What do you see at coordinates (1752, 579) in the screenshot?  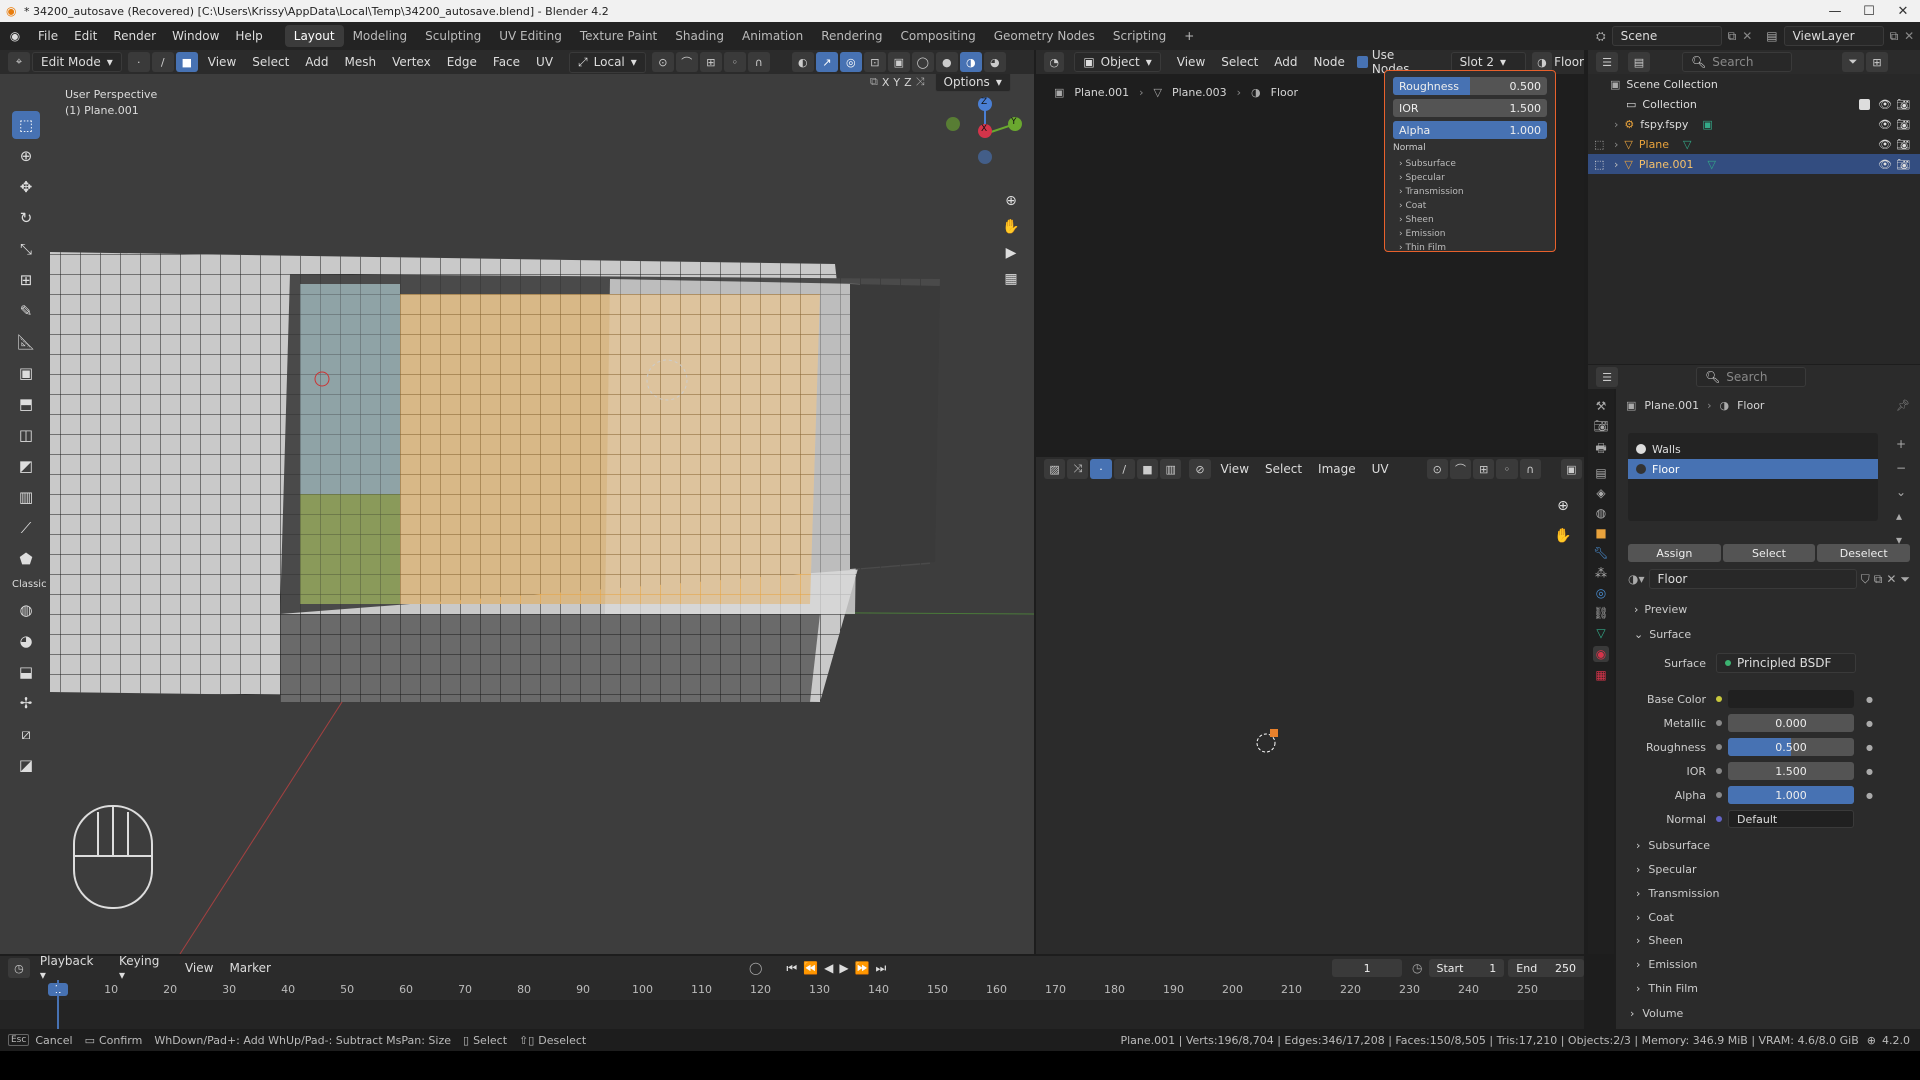 I see `material-name-field: Floor` at bounding box center [1752, 579].